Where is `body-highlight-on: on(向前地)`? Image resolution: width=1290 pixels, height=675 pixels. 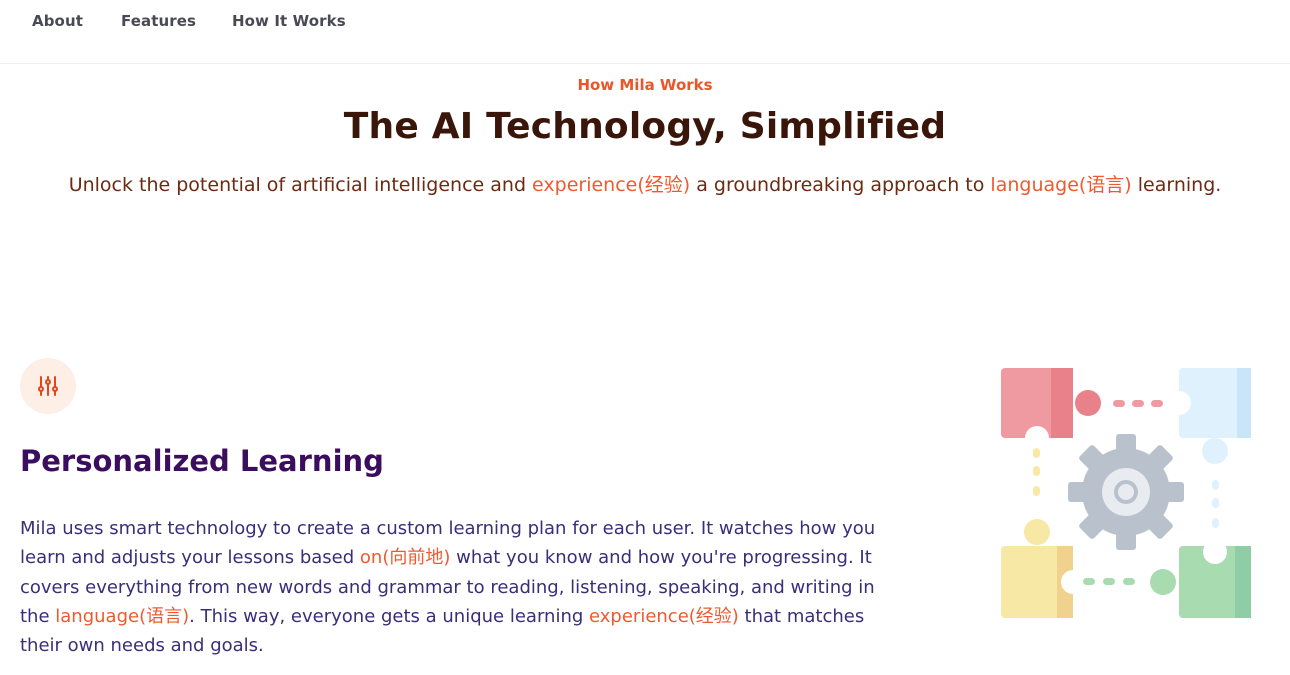 body-highlight-on: on(向前地) is located at coordinates (405, 558).